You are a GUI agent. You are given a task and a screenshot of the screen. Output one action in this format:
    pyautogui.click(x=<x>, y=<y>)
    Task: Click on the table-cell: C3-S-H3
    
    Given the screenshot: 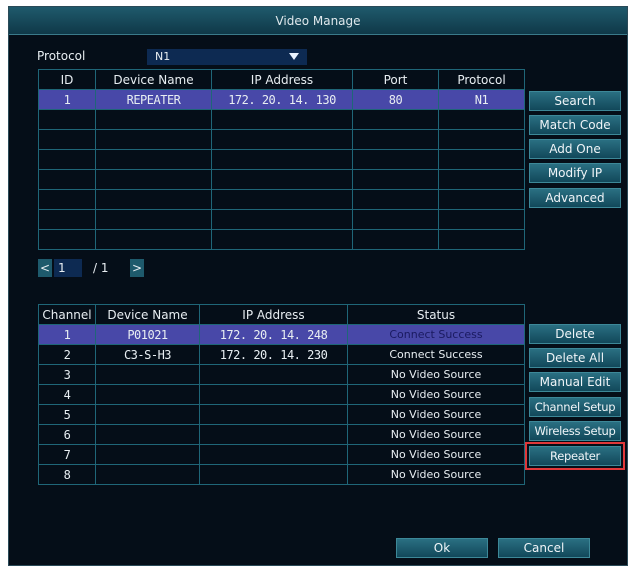 What is the action you would take?
    pyautogui.click(x=147, y=354)
    